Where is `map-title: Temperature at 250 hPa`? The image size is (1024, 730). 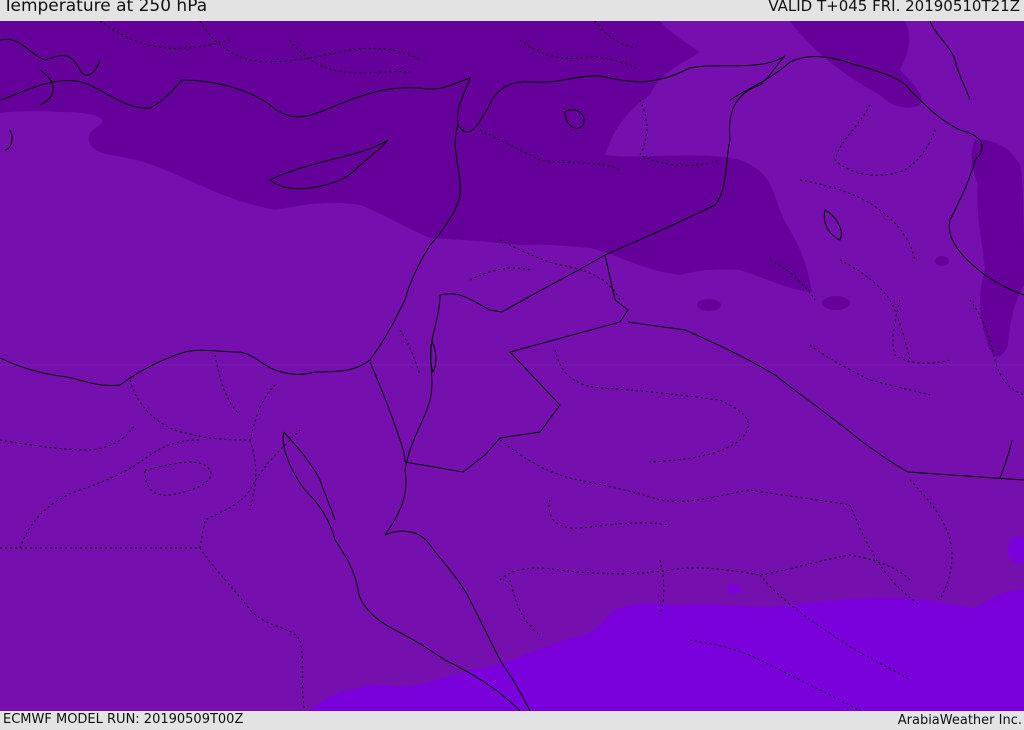
map-title: Temperature at 250 hPa is located at coordinates (105, 8).